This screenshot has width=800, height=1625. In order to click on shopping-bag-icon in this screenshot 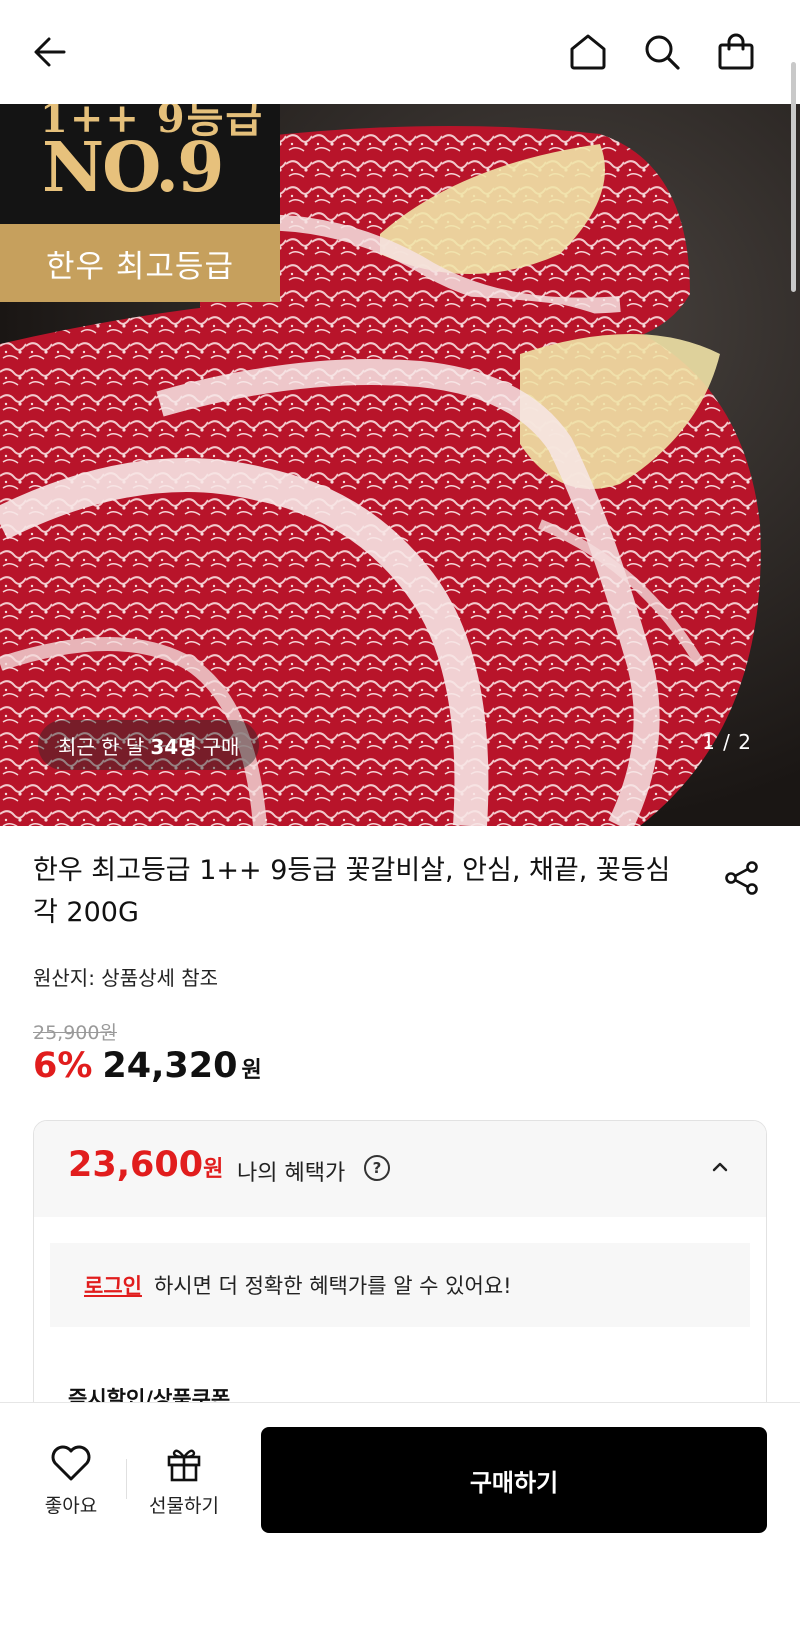, I will do `click(736, 51)`.